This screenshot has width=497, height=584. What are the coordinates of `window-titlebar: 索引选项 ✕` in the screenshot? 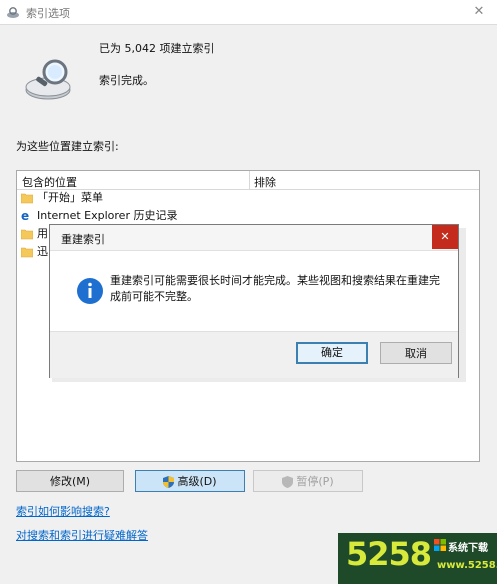 It's located at (248, 12).